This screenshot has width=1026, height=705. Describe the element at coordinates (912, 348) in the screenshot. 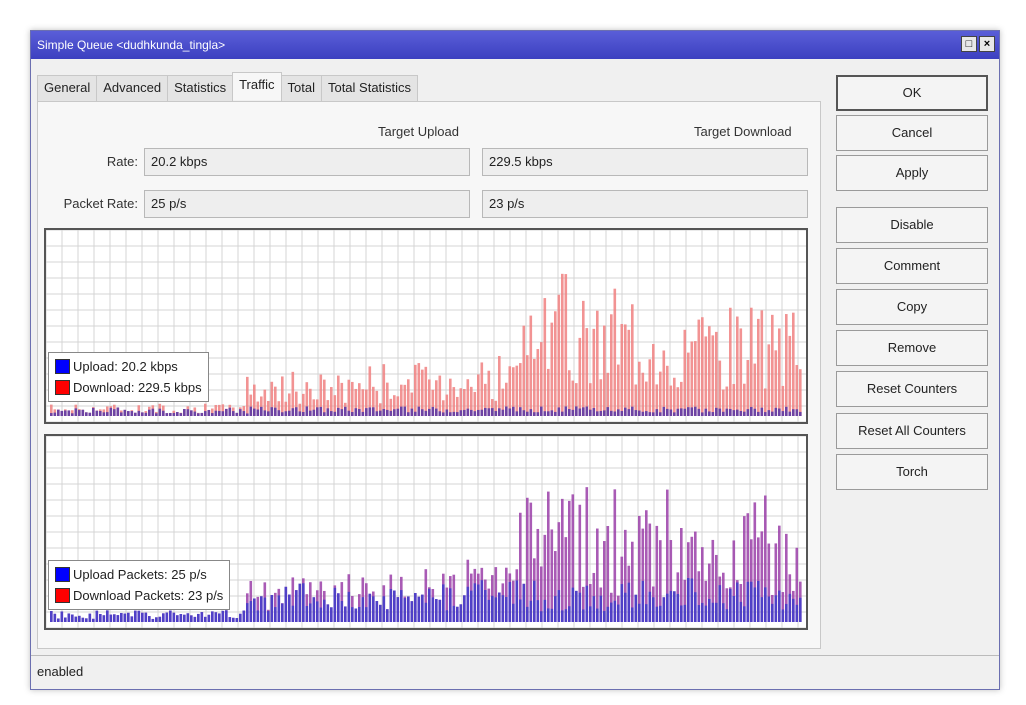

I see `remove-button: Remove` at that location.